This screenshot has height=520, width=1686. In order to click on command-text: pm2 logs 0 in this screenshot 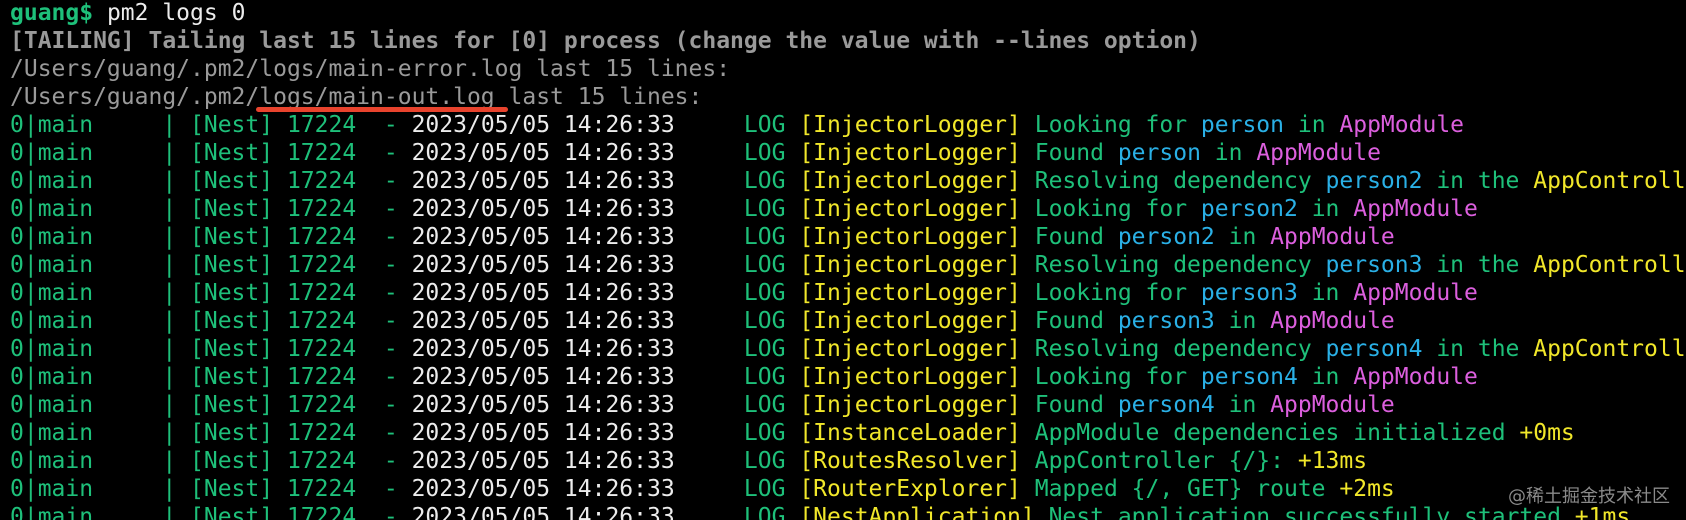, I will do `click(169, 13)`.